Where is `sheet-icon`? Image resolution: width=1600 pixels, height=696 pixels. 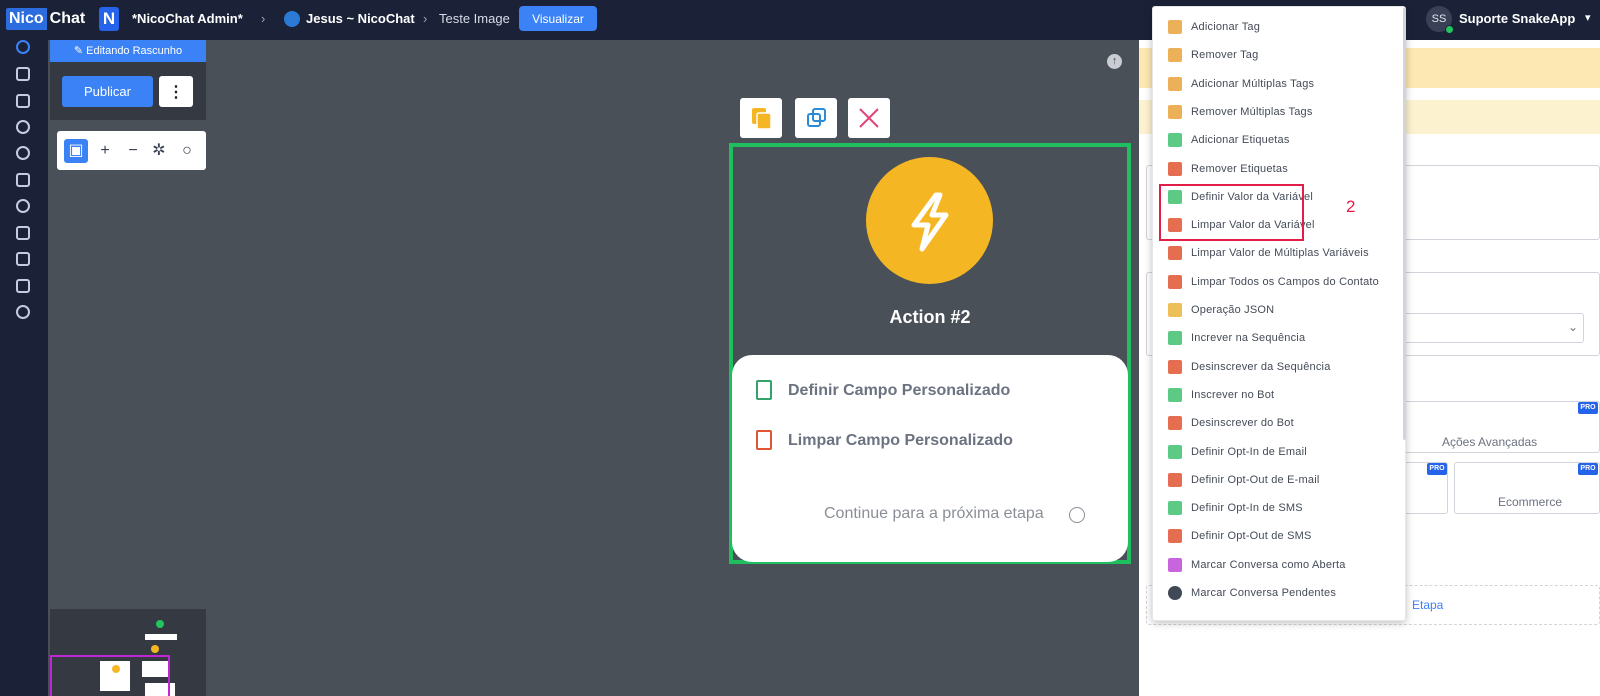
sheet-icon is located at coordinates (23, 233).